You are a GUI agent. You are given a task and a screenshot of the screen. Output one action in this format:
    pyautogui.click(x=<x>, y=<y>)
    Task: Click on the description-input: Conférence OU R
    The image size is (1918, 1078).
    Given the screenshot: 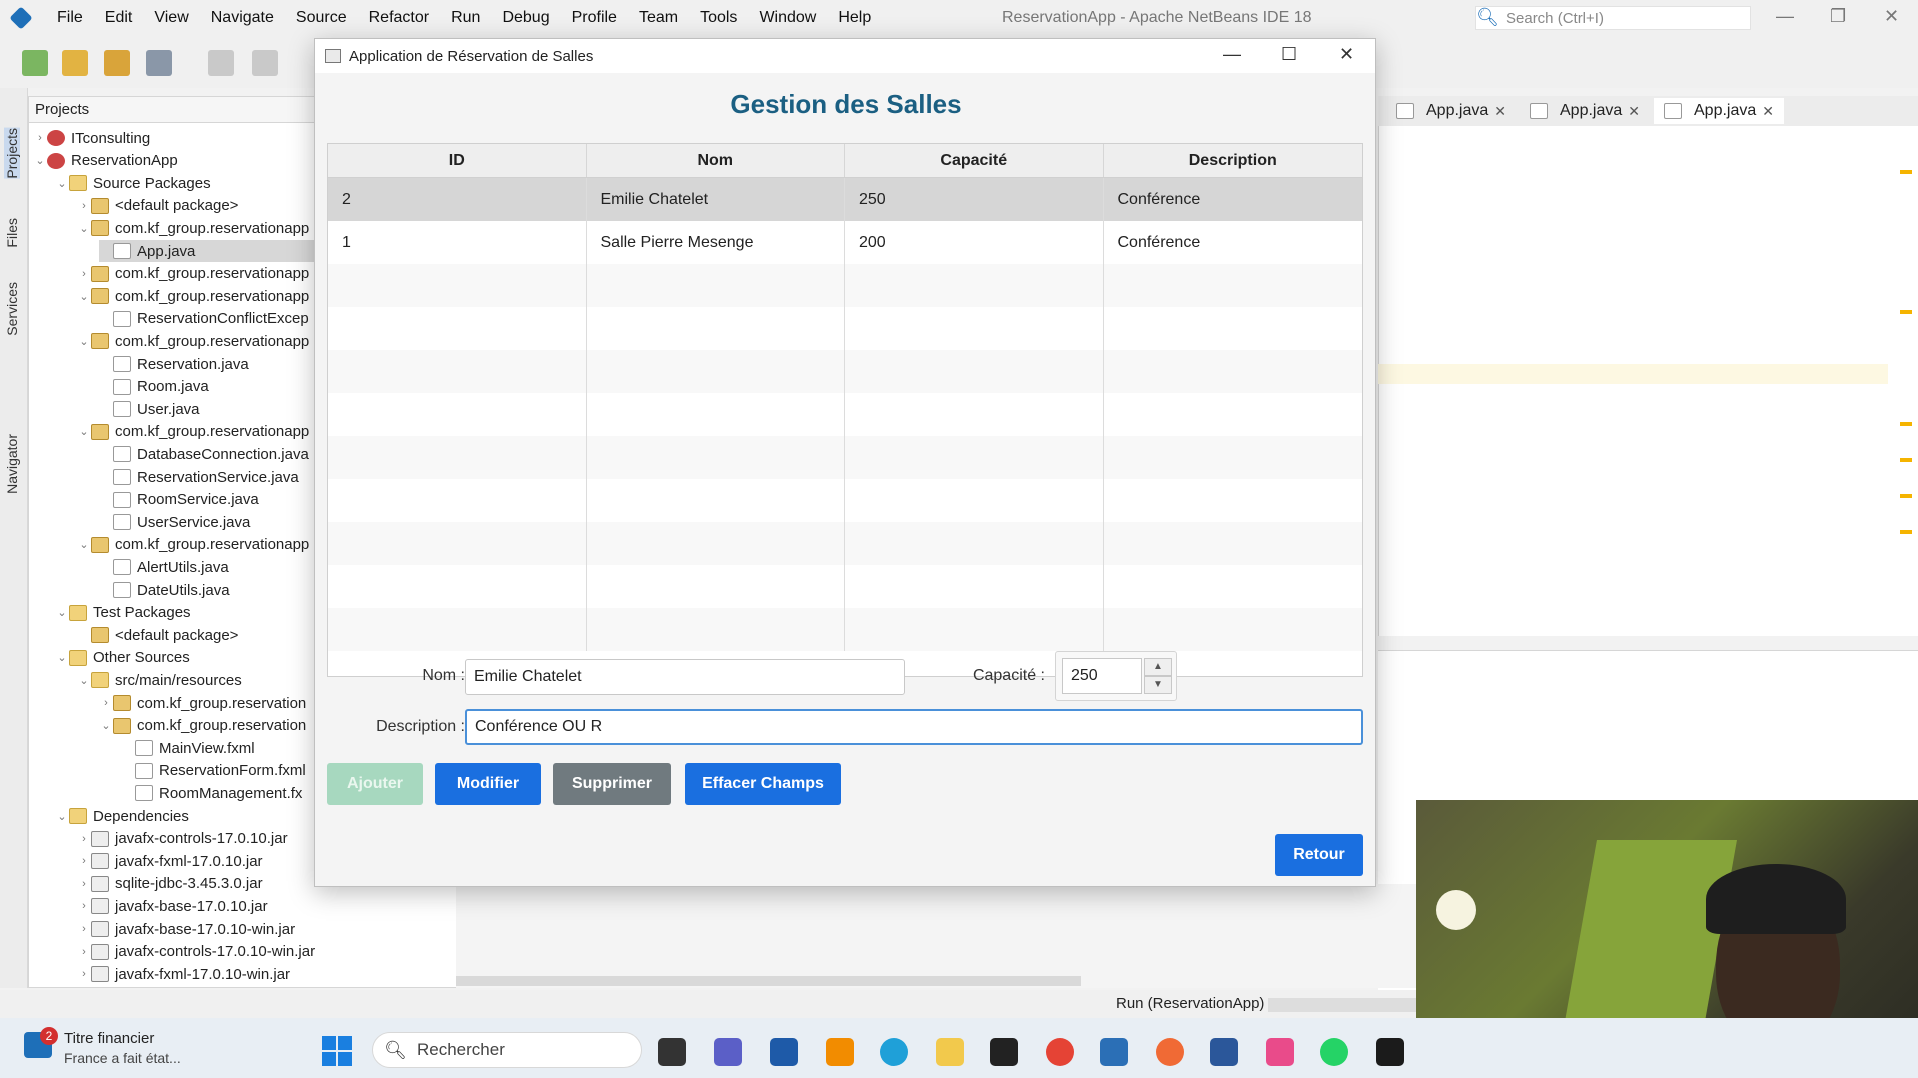 What is the action you would take?
    pyautogui.click(x=914, y=727)
    